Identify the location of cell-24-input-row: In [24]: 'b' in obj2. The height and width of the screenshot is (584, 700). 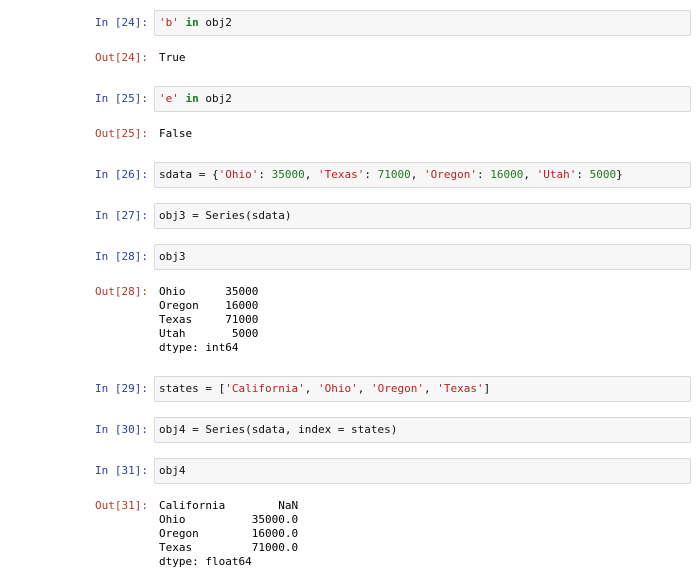
(391, 23).